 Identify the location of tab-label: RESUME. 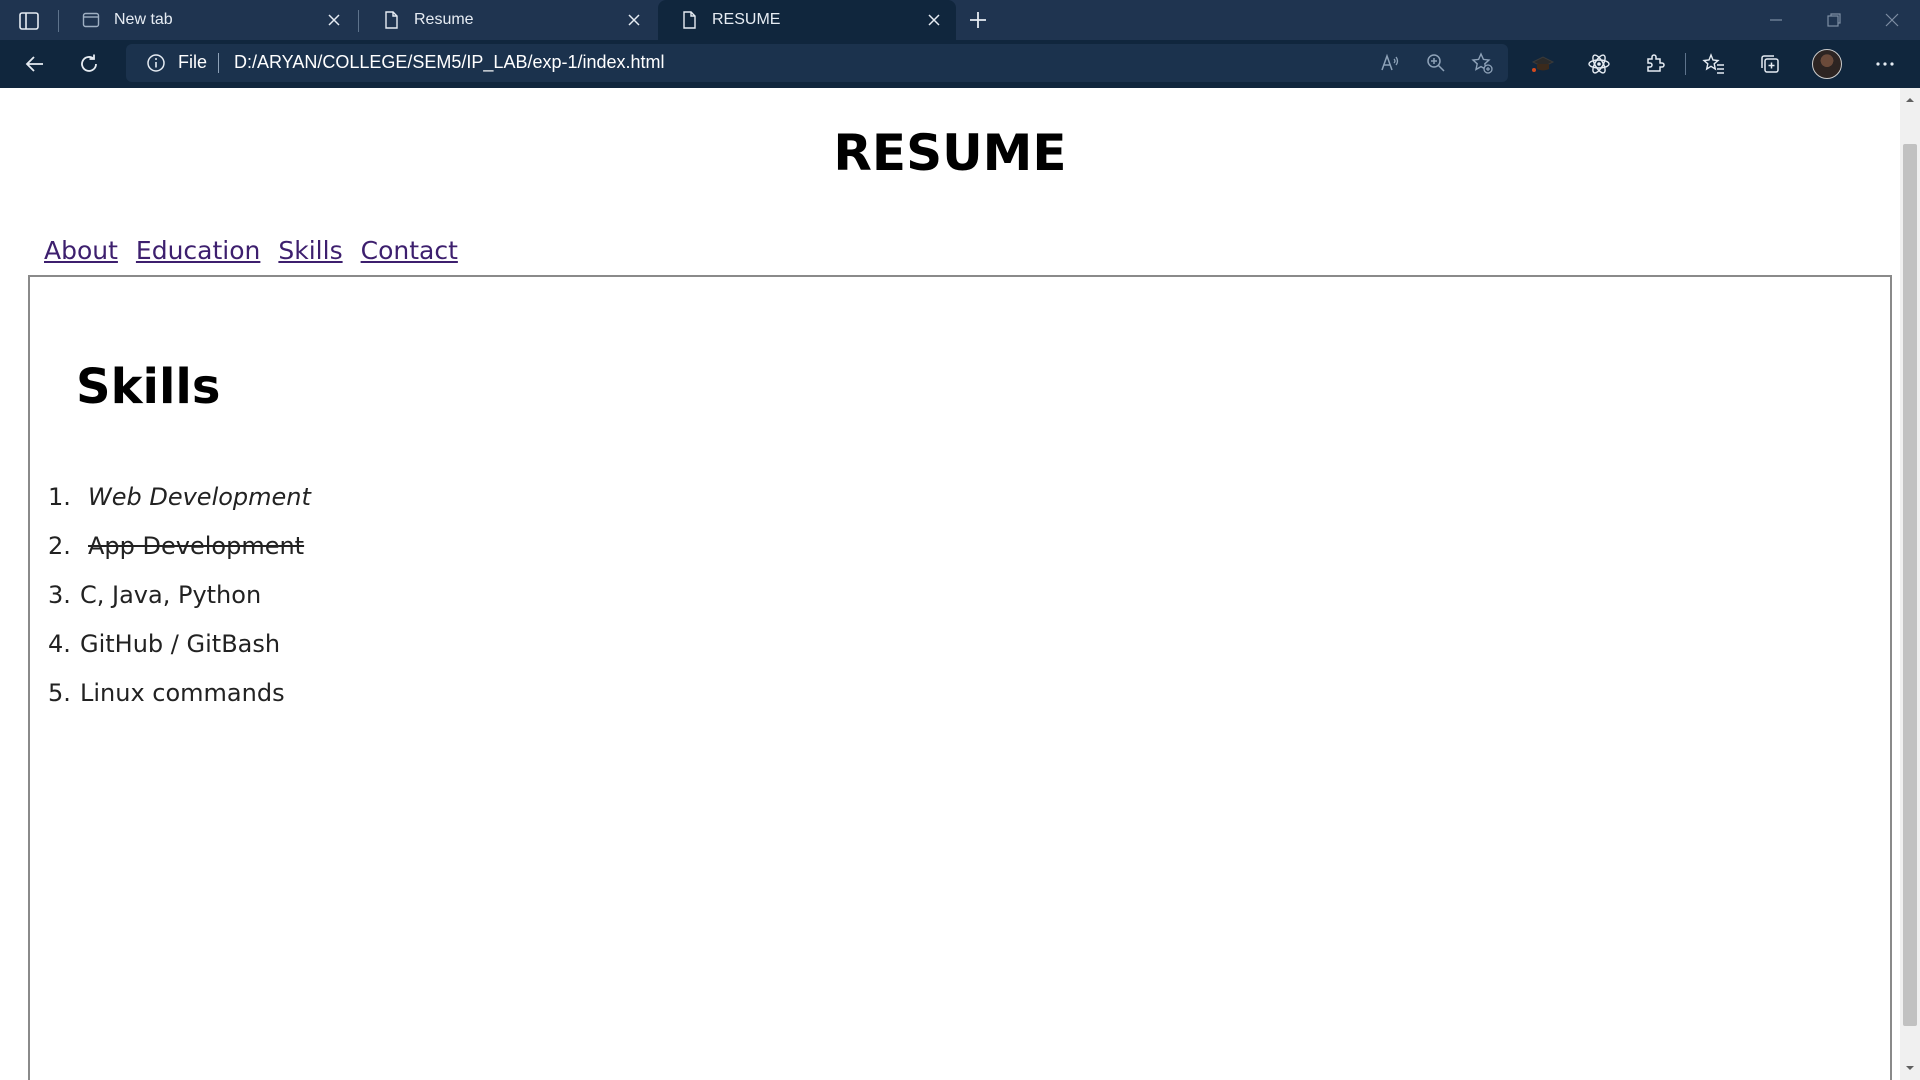
(746, 19).